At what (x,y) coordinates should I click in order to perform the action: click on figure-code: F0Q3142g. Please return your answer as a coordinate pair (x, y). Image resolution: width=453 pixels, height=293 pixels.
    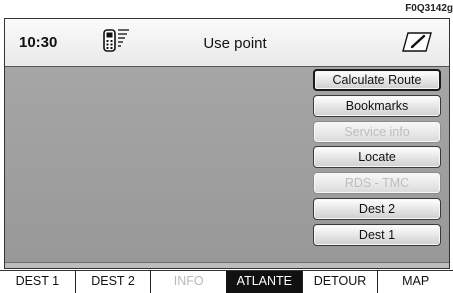
    Looking at the image, I should click on (429, 8).